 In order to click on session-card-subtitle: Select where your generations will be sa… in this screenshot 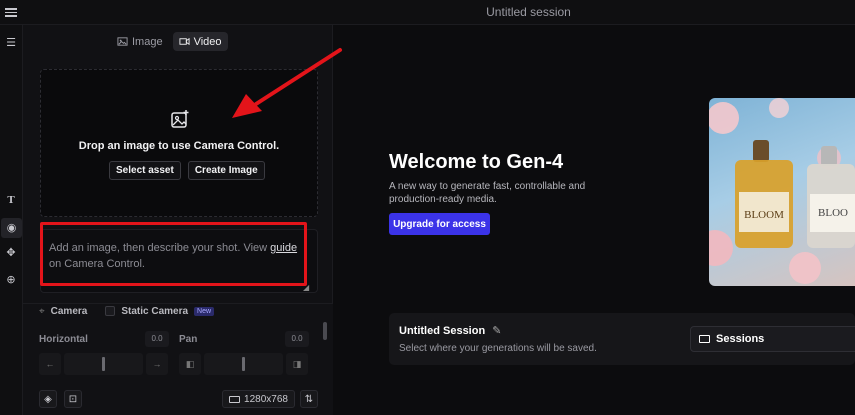, I will do `click(498, 348)`.